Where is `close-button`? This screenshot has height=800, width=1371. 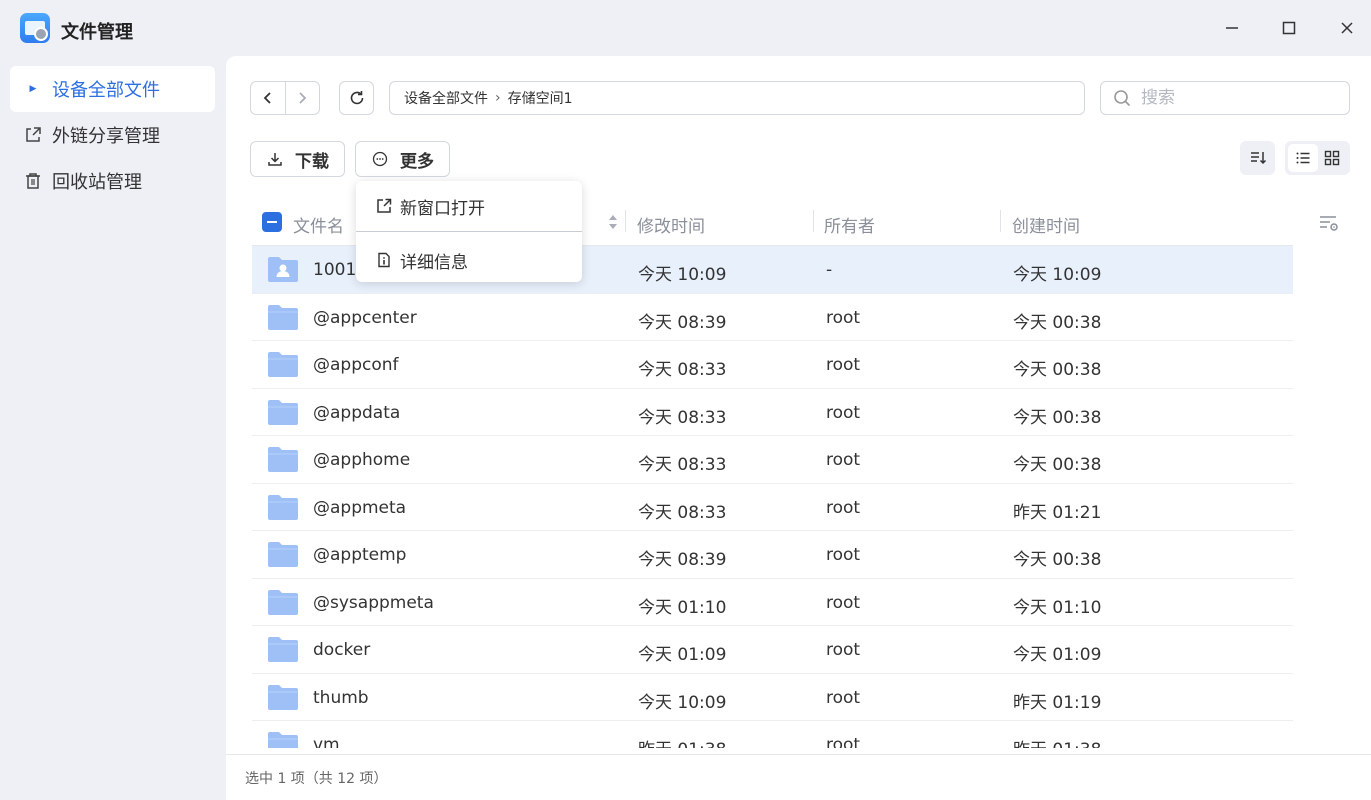
close-button is located at coordinates (1347, 28).